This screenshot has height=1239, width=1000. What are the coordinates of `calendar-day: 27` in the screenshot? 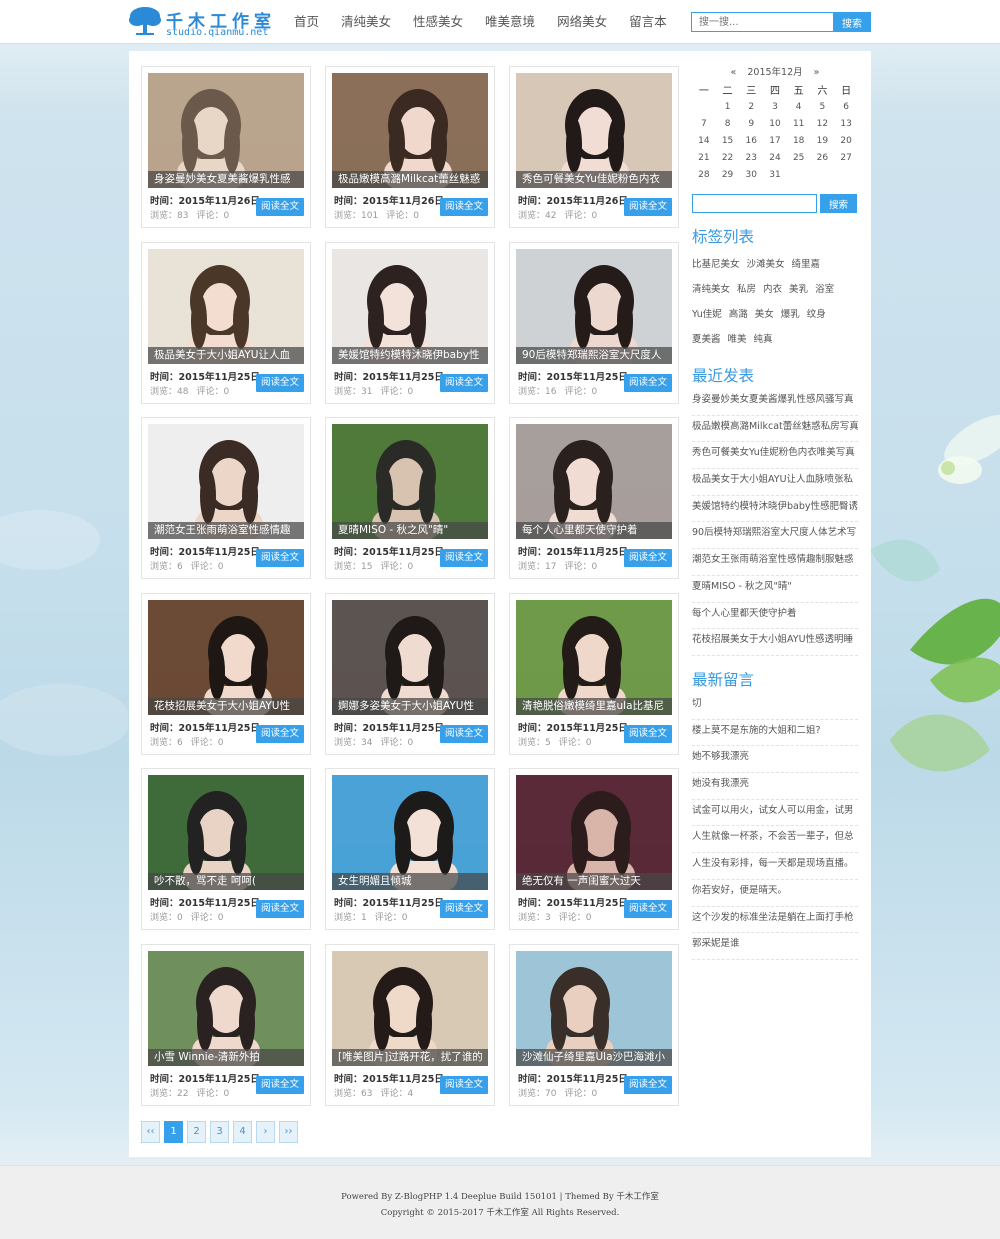 It's located at (846, 157).